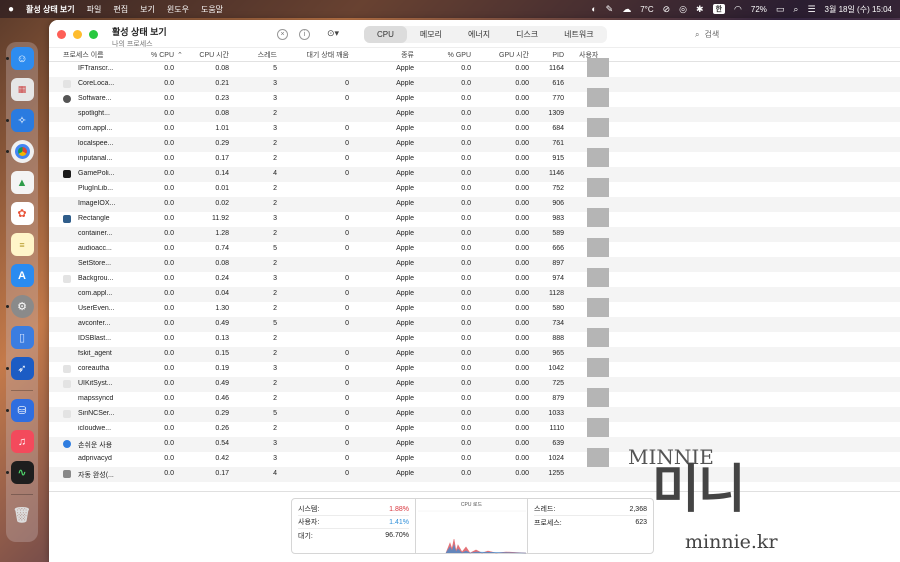 This screenshot has height=562, width=900. Describe the element at coordinates (67, 369) in the screenshot. I see `process-app-icon` at that location.